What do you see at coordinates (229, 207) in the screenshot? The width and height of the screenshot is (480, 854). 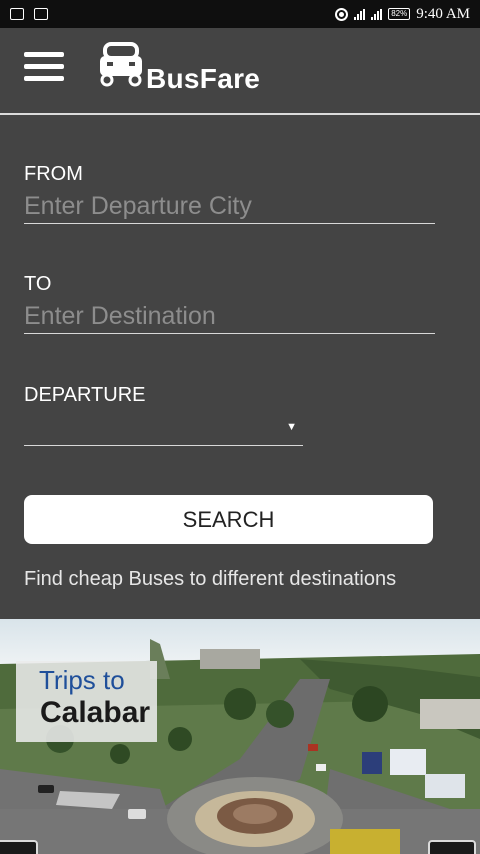 I see `from-input` at bounding box center [229, 207].